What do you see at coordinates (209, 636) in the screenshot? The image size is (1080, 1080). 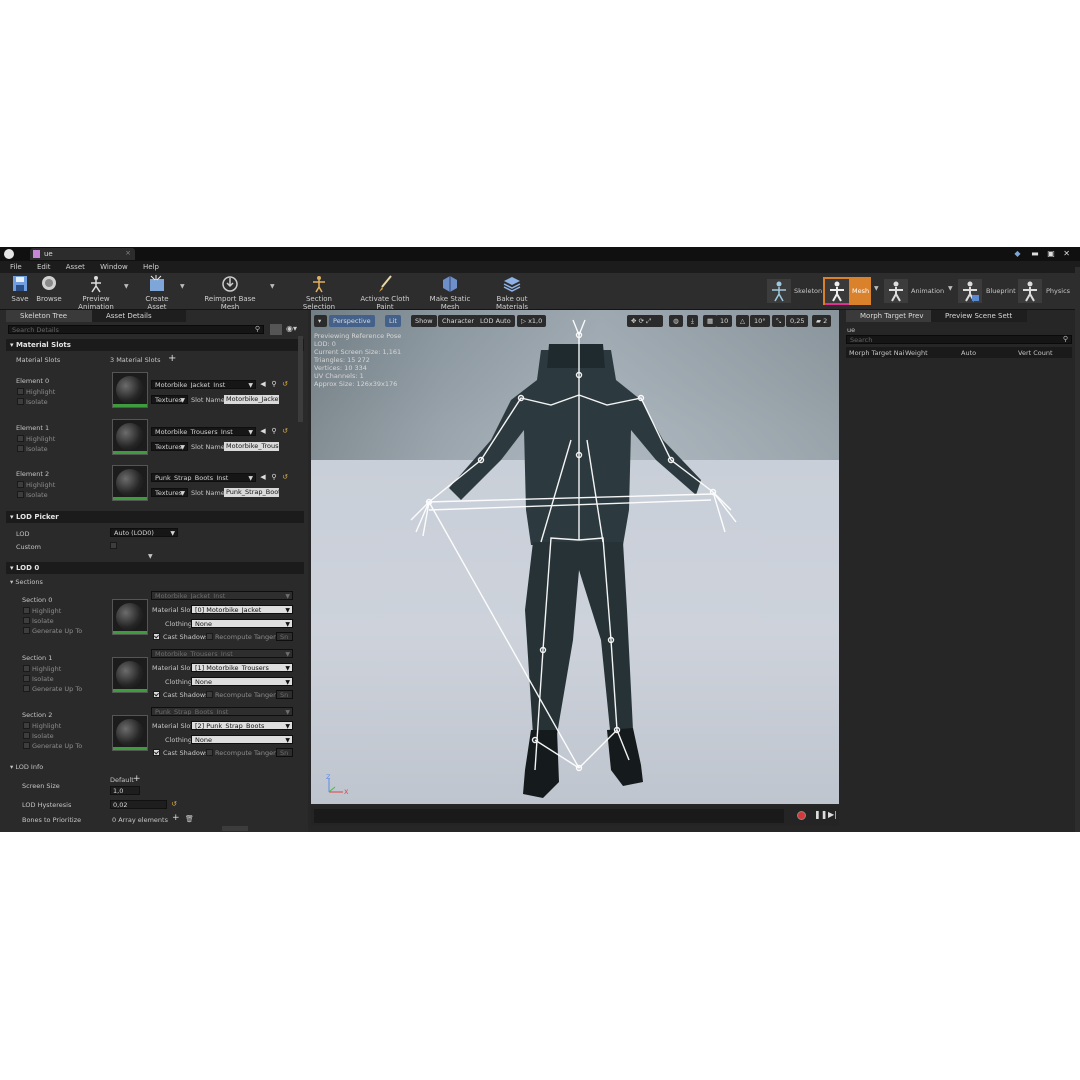 I see `section-0-recompute-tangent-checkbox` at bounding box center [209, 636].